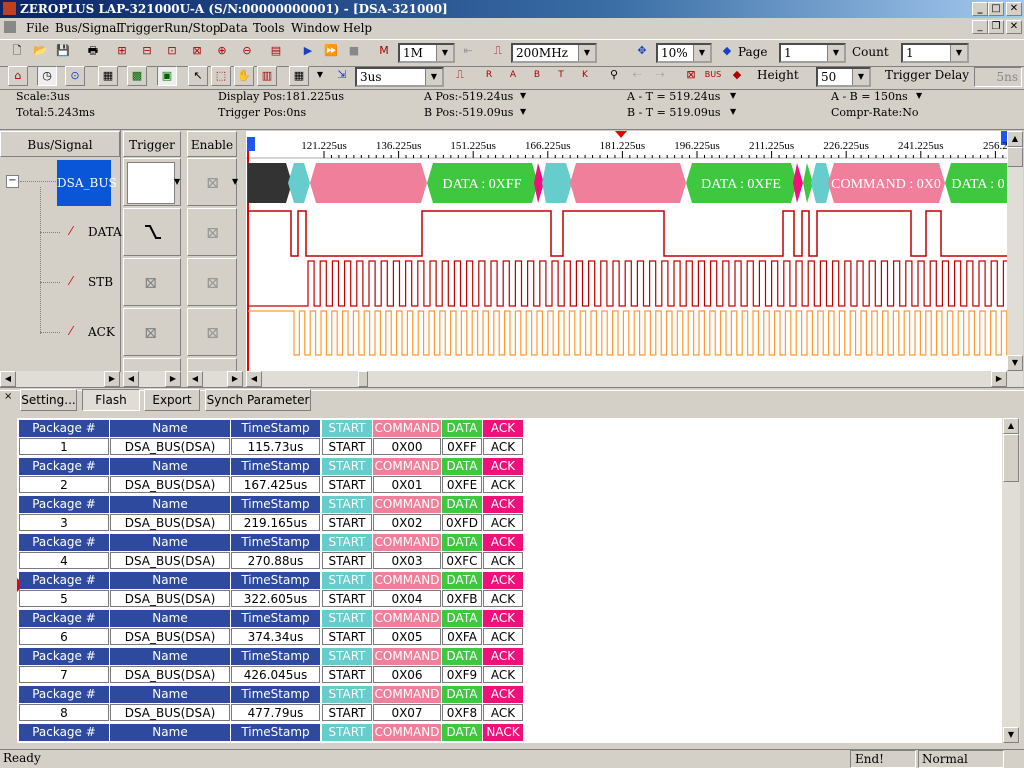 The height and width of the screenshot is (768, 1024). I want to click on child-close-icon: ✕, so click(1014, 27).